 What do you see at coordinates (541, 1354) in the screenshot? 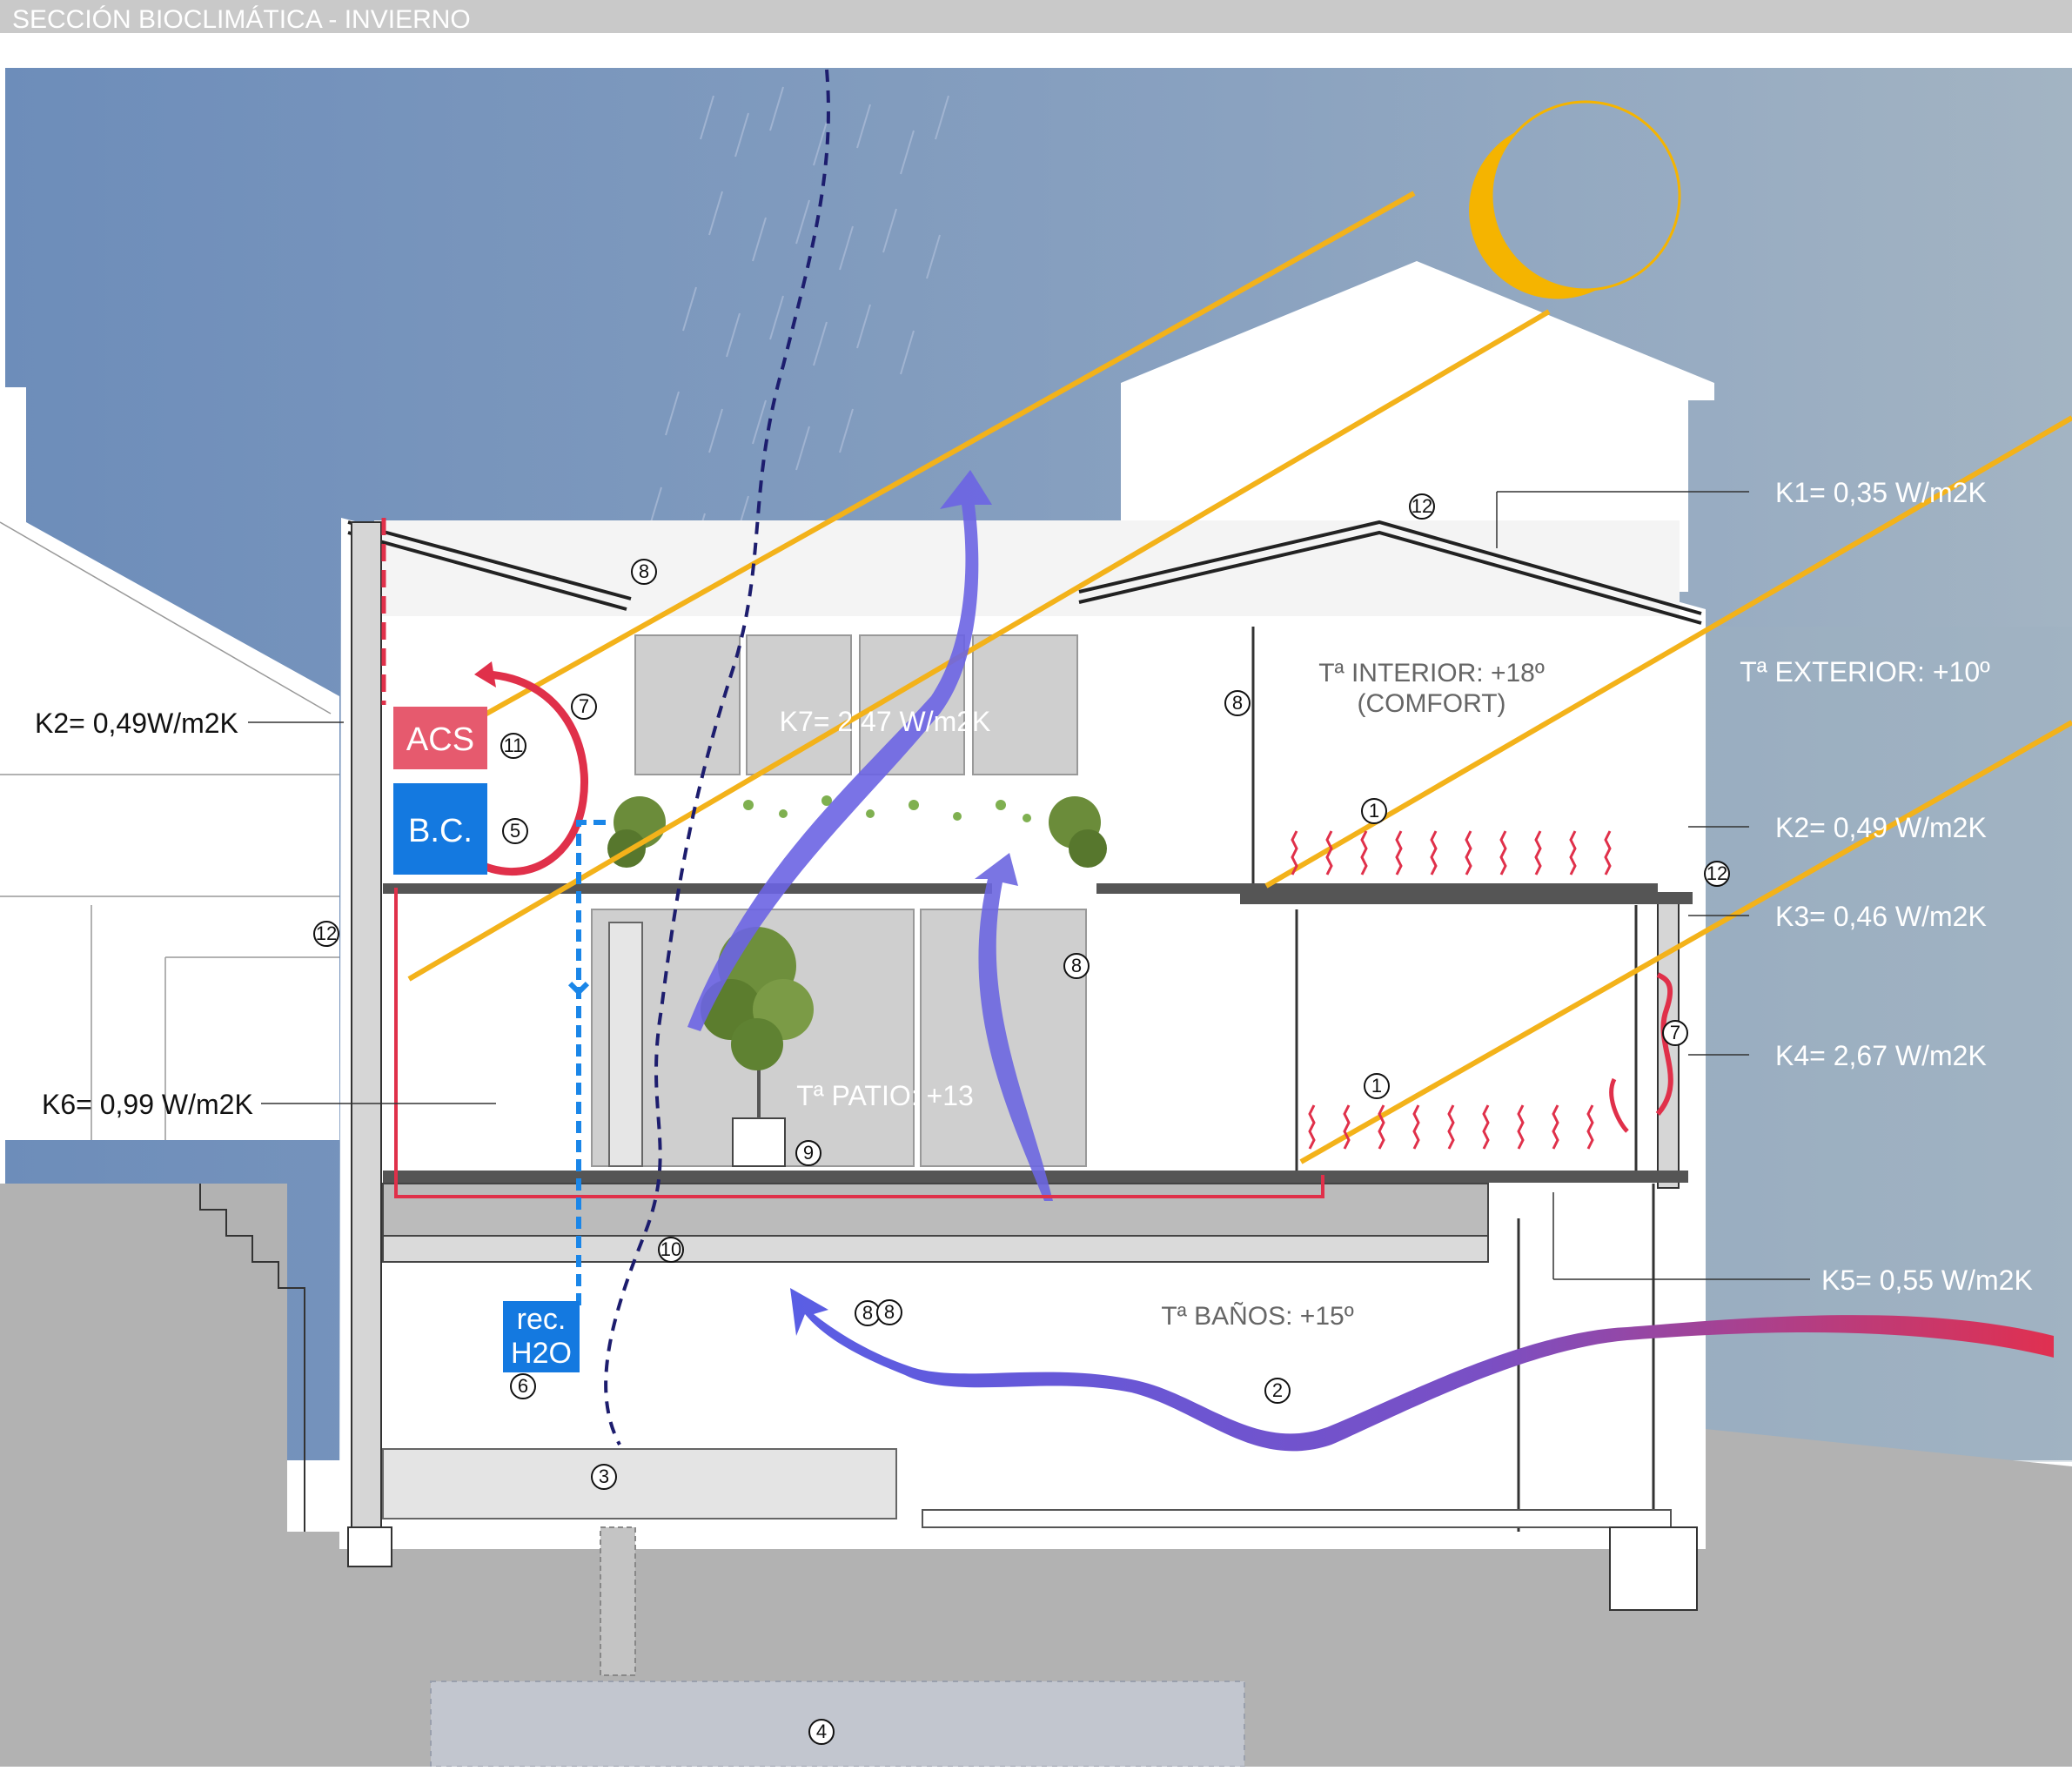
I see `rec-label-2: H2O` at bounding box center [541, 1354].